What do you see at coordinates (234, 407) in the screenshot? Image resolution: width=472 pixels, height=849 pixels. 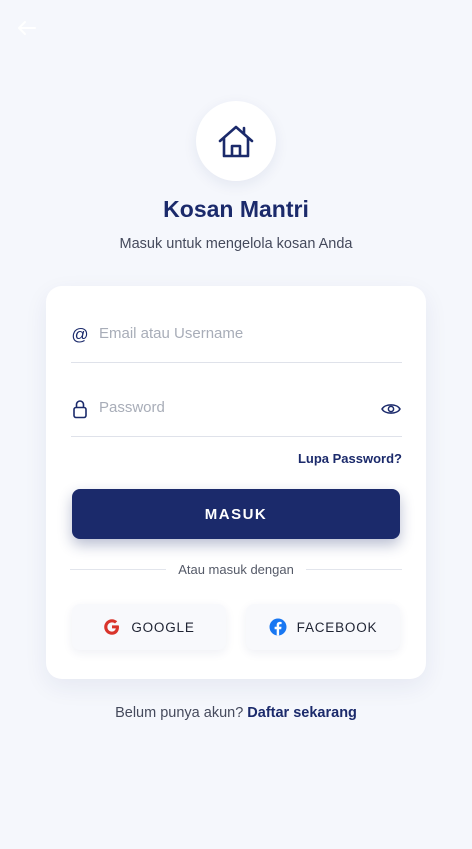 I see `password-input` at bounding box center [234, 407].